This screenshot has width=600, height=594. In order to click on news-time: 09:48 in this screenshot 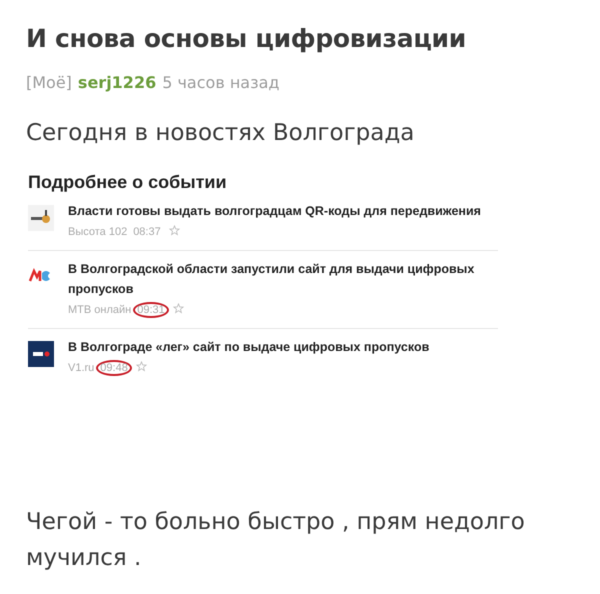, I will do `click(114, 368)`.